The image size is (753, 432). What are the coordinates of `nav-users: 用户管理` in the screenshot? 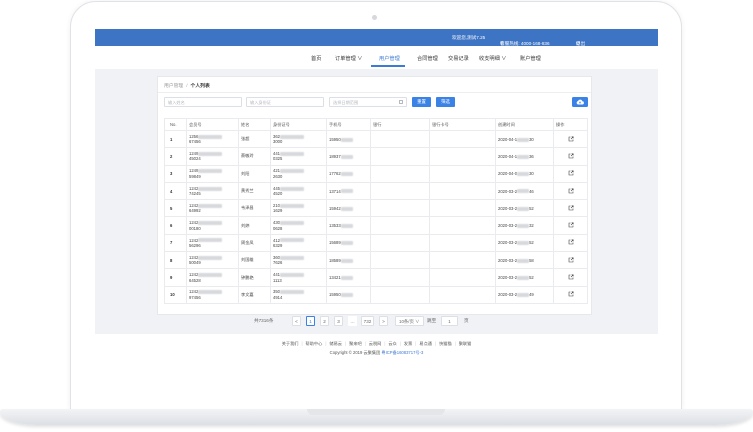 It's located at (389, 58).